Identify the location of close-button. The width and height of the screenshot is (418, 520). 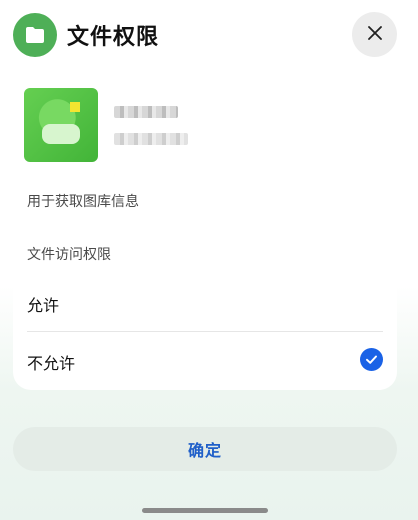
(374, 34).